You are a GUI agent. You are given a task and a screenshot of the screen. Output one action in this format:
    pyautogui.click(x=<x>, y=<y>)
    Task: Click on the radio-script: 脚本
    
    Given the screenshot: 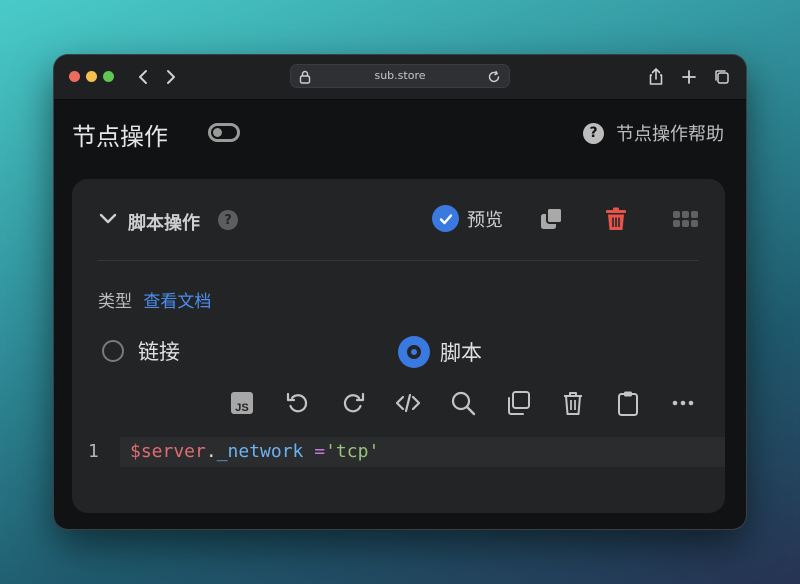 What is the action you would take?
    pyautogui.click(x=440, y=352)
    